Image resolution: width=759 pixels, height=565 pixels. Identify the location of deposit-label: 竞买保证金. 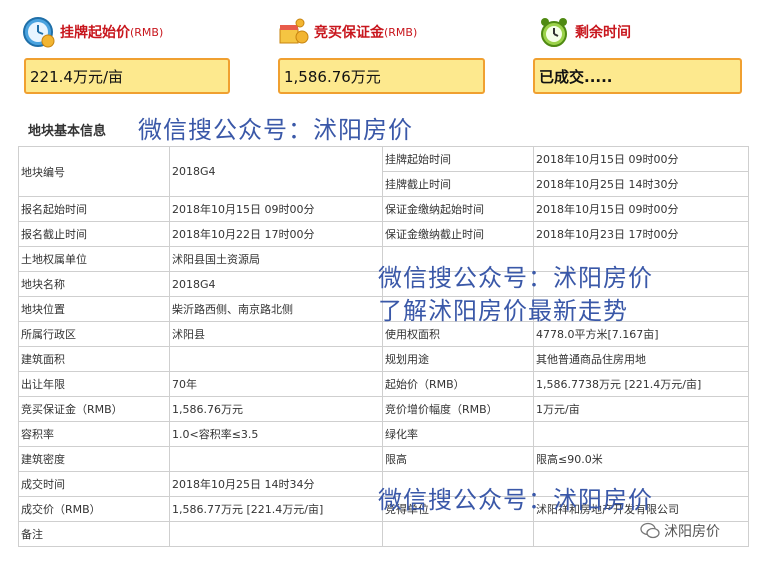
(349, 33).